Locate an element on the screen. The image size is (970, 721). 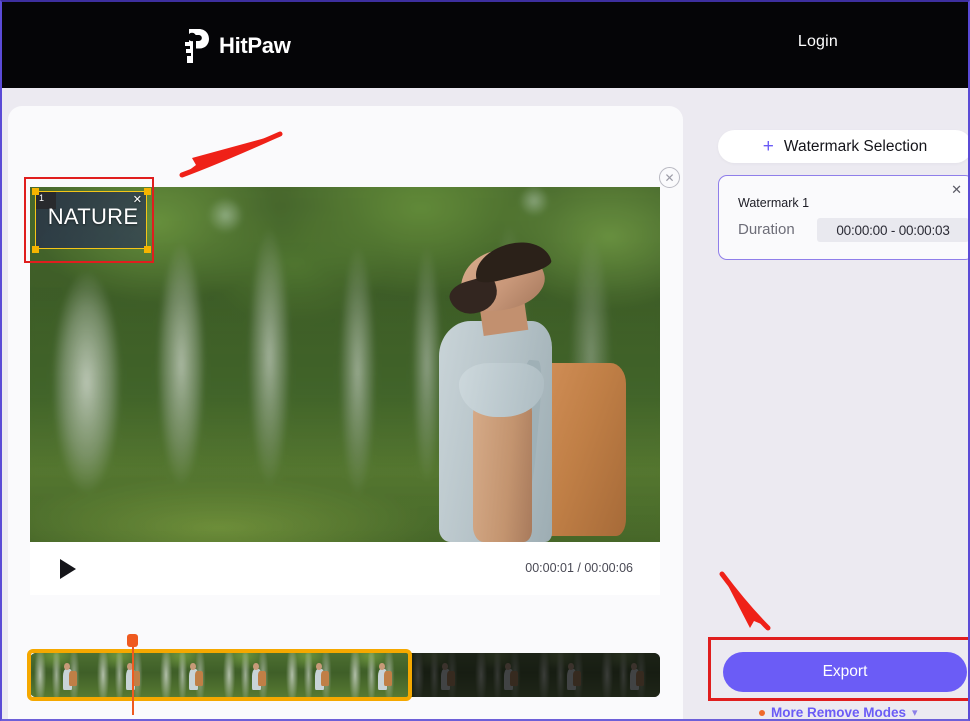
video-subject-hiker is located at coordinates (519, 388).